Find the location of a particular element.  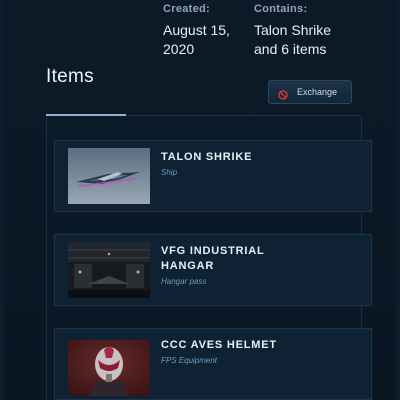

no-entry-icon is located at coordinates (283, 93).